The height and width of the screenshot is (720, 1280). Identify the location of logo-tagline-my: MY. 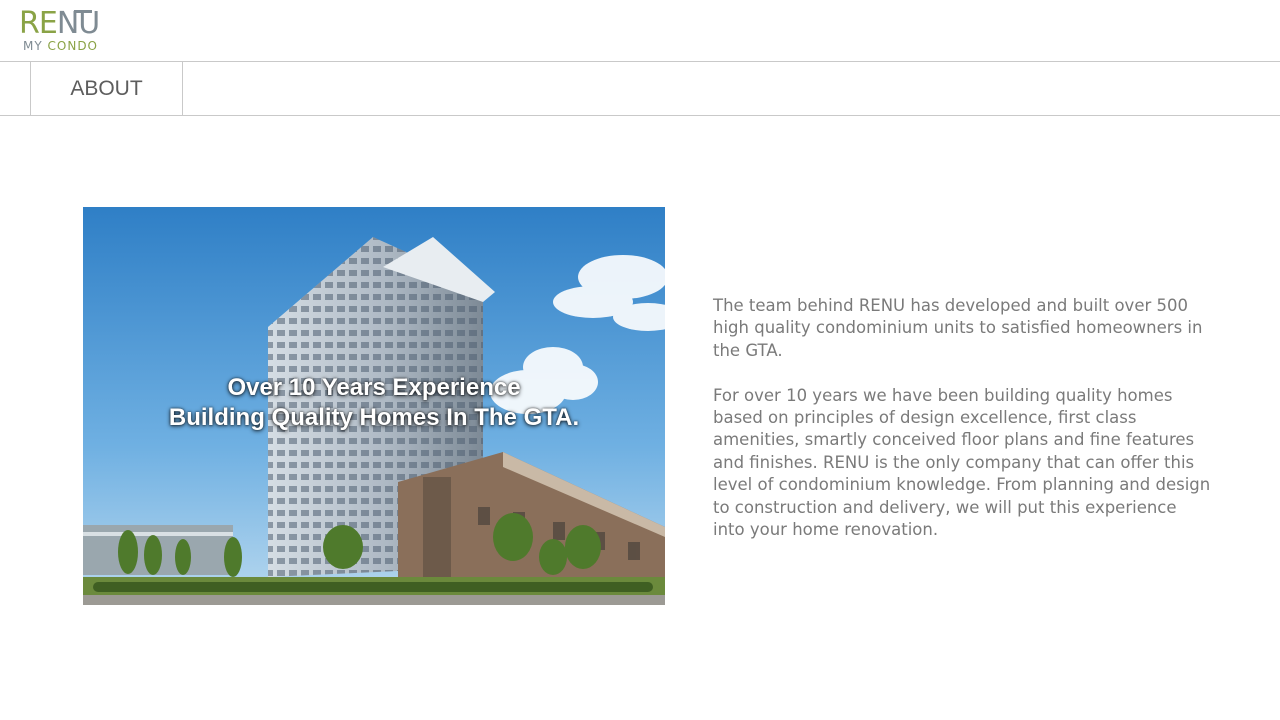
(33, 46).